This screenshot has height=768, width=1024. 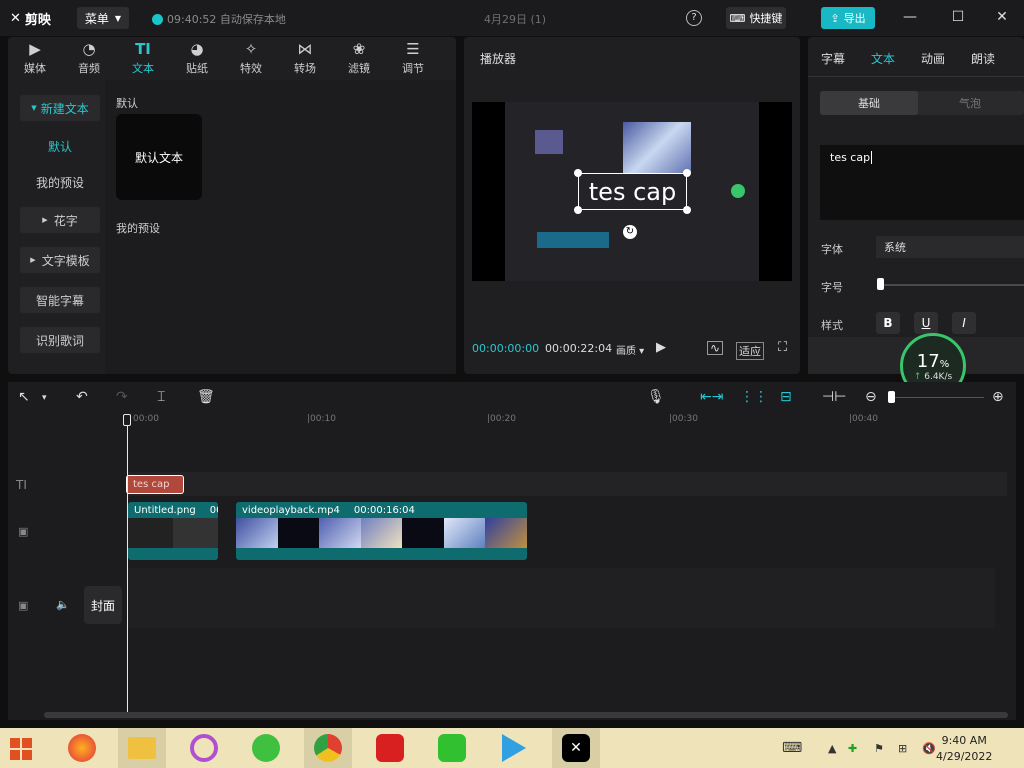 I want to click on playhead-handle, so click(x=127, y=420).